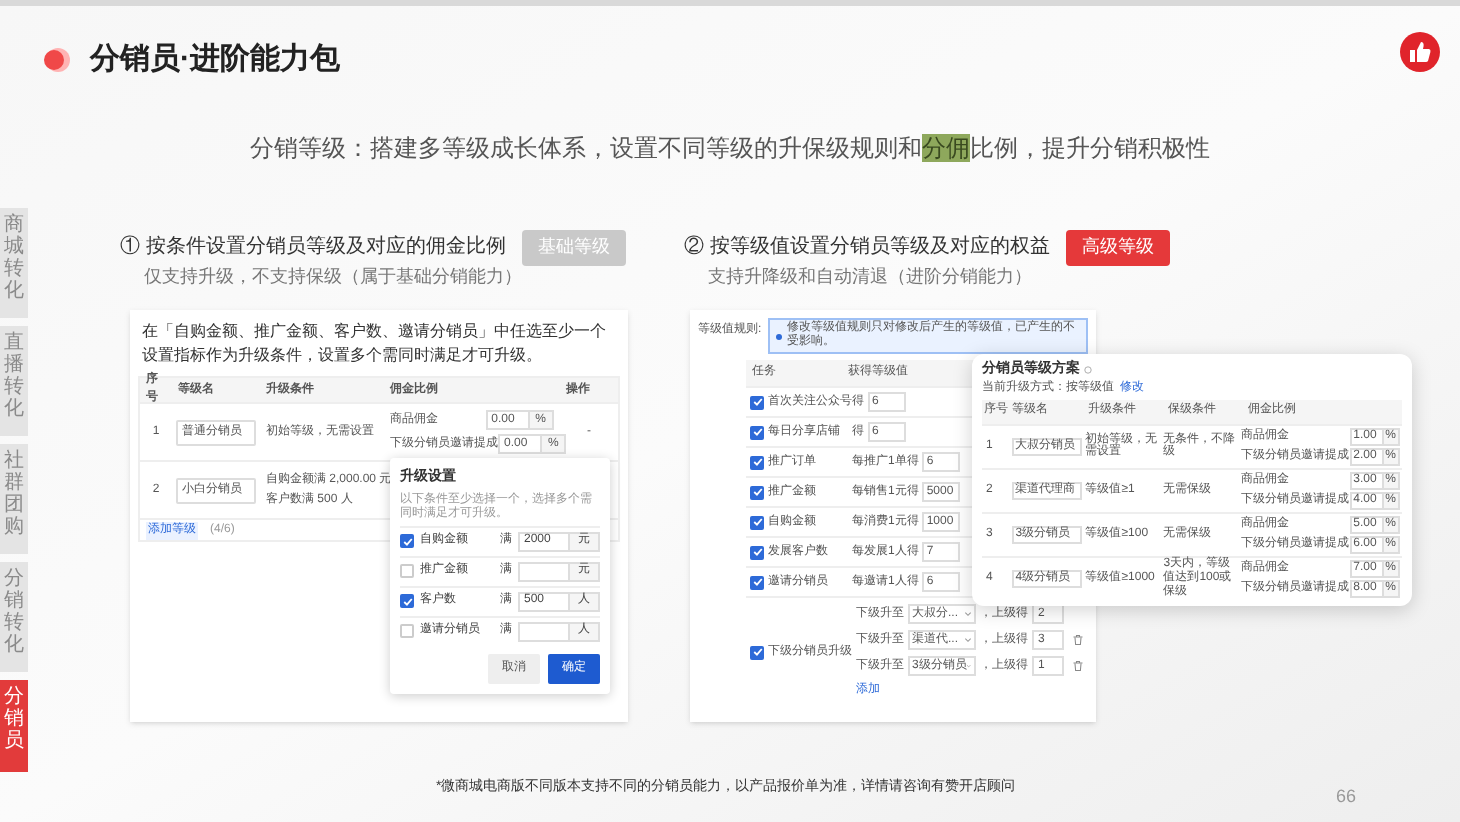 This screenshot has height=822, width=1460. What do you see at coordinates (867, 248) in the screenshot?
I see `section-heading: ② 按等级值设置分销员等级及对应的权益` at bounding box center [867, 248].